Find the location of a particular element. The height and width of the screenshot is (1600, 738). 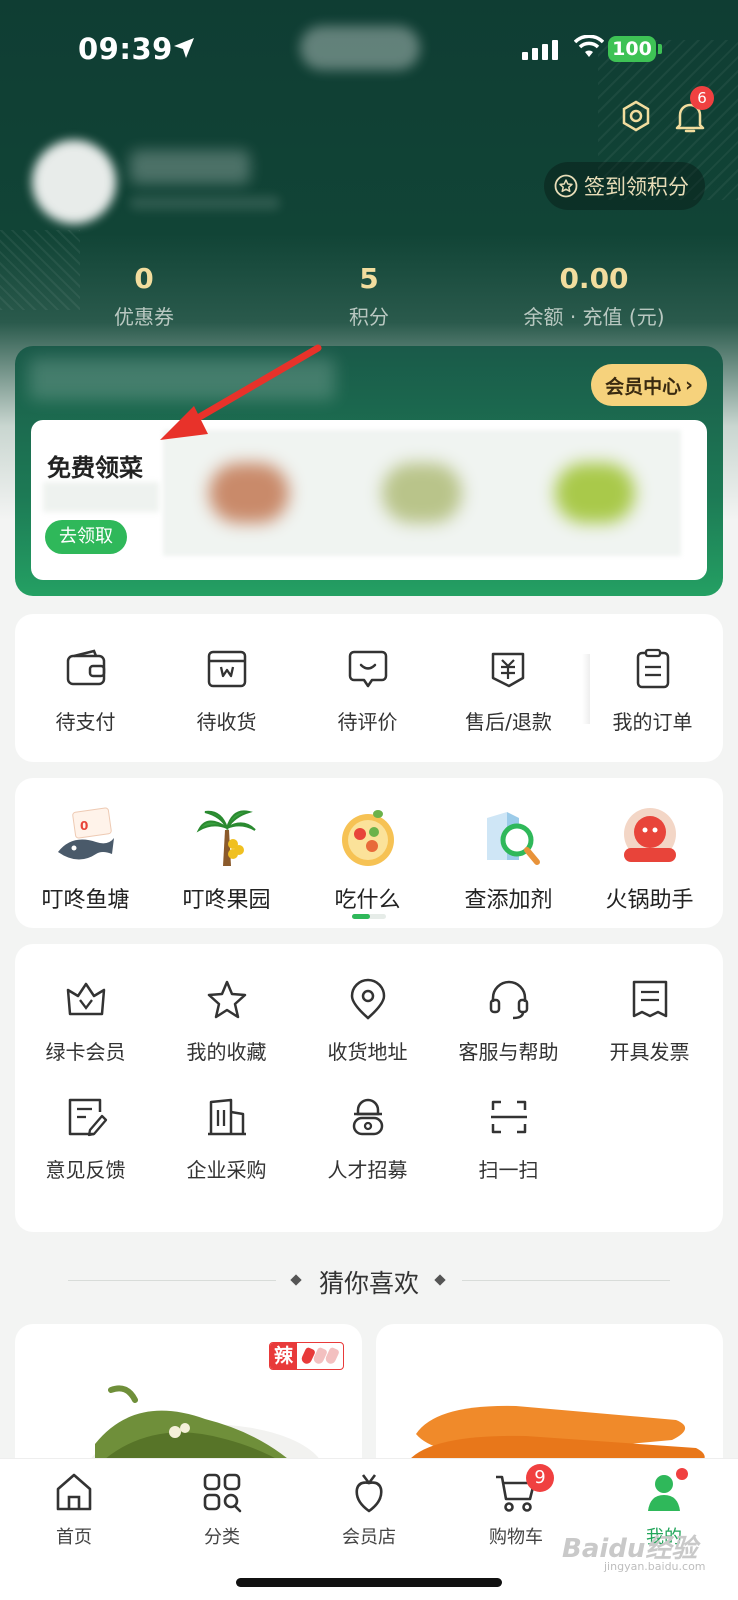

service-customer-support: 客服与帮助 is located at coordinates (508, 1004).